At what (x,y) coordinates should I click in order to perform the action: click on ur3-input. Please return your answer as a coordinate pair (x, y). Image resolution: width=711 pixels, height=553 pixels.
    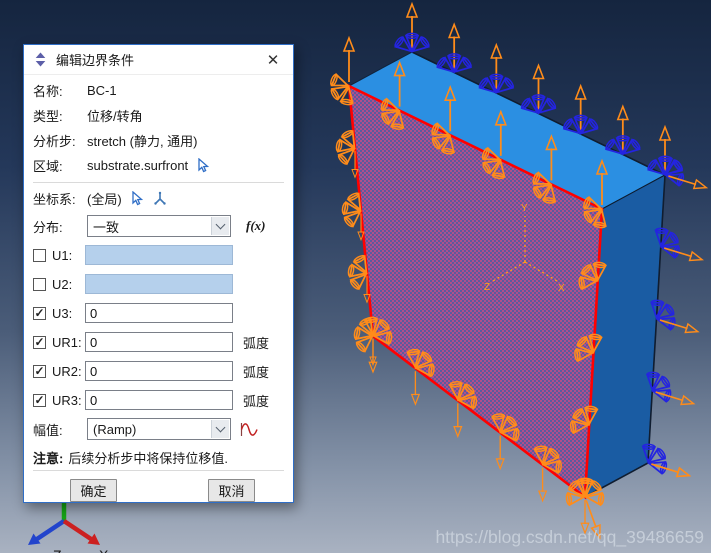
    Looking at the image, I should click on (159, 400).